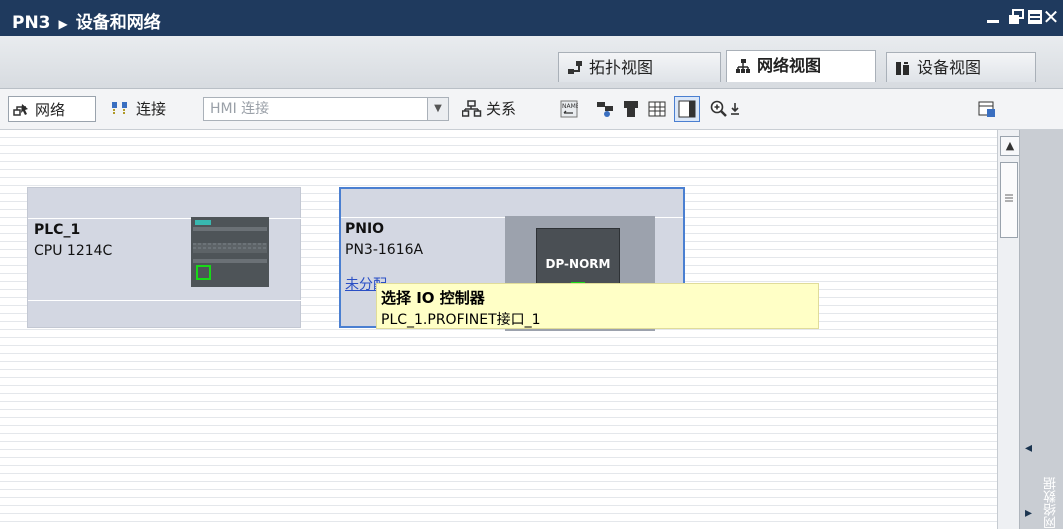  What do you see at coordinates (1028, 513) in the screenshot?
I see `expand-arrow-icon: ▸` at bounding box center [1028, 513].